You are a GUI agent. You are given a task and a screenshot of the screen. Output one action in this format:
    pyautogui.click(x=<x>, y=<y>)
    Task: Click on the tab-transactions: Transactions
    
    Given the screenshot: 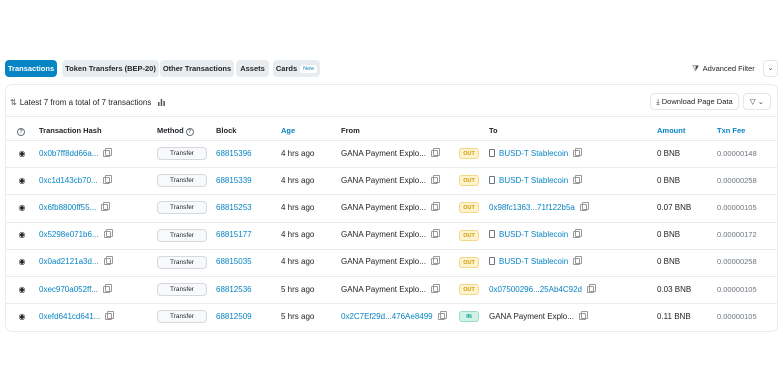 What is the action you would take?
    pyautogui.click(x=31, y=68)
    